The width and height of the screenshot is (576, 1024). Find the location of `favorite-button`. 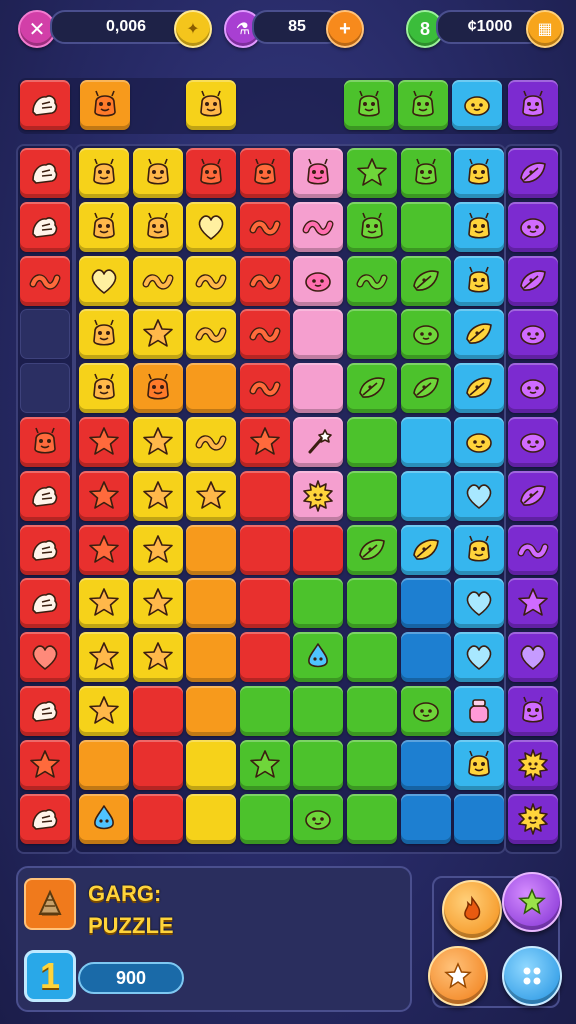

favorite-button is located at coordinates (458, 976).